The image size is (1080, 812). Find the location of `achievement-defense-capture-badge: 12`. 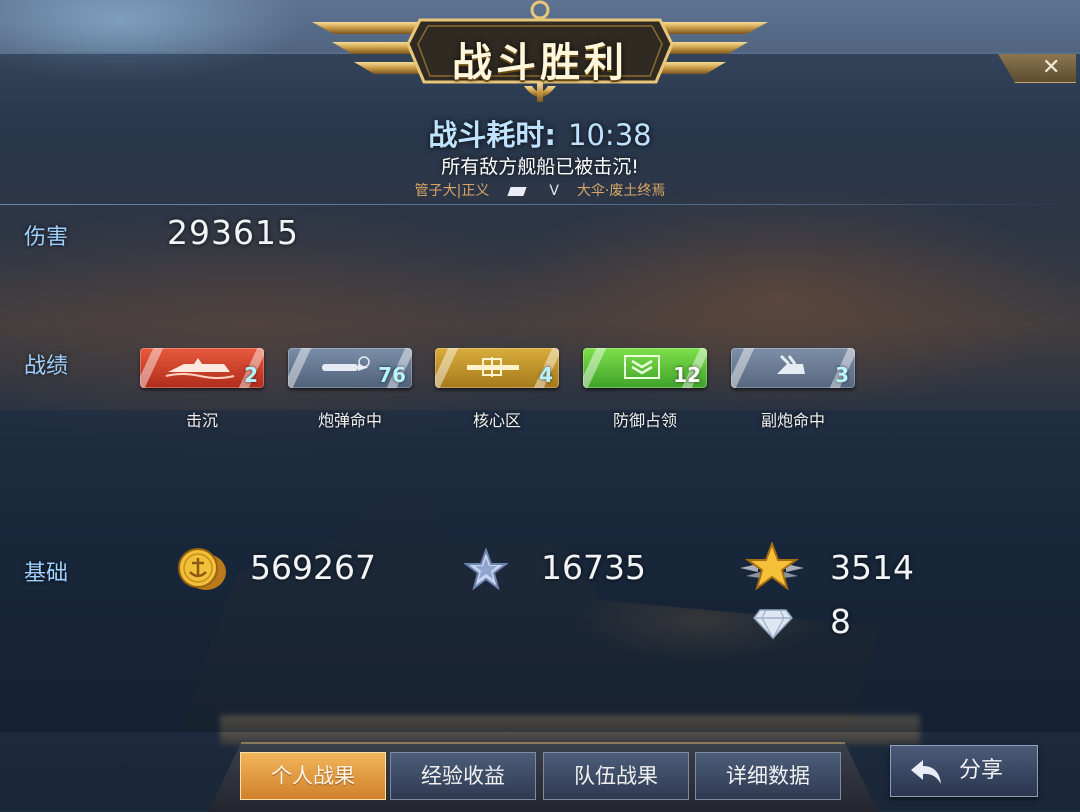

achievement-defense-capture-badge: 12 is located at coordinates (645, 368).